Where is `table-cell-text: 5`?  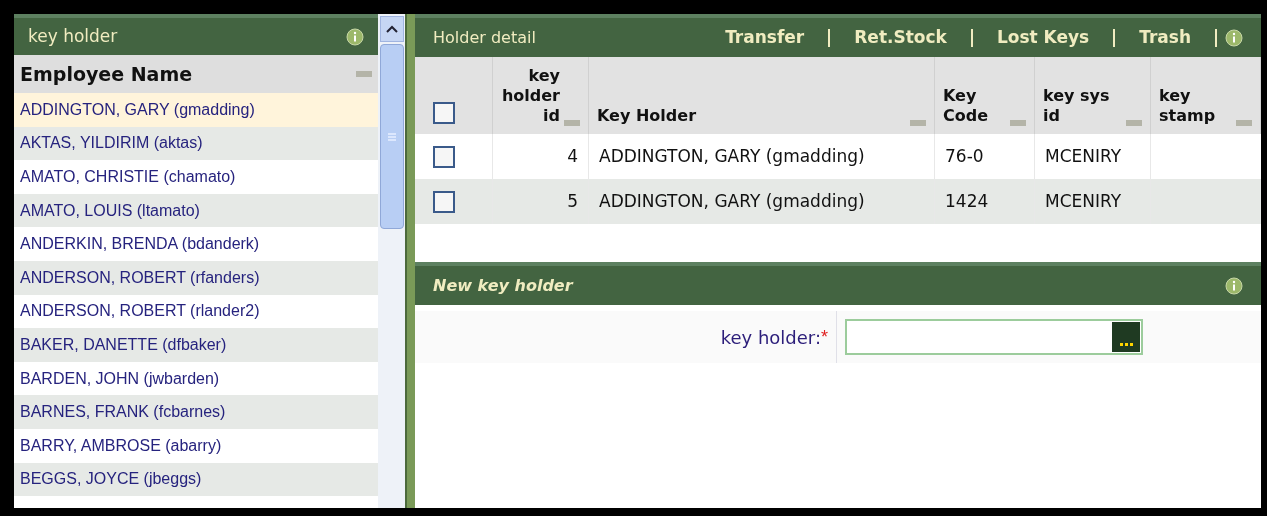
table-cell-text: 5 is located at coordinates (572, 201).